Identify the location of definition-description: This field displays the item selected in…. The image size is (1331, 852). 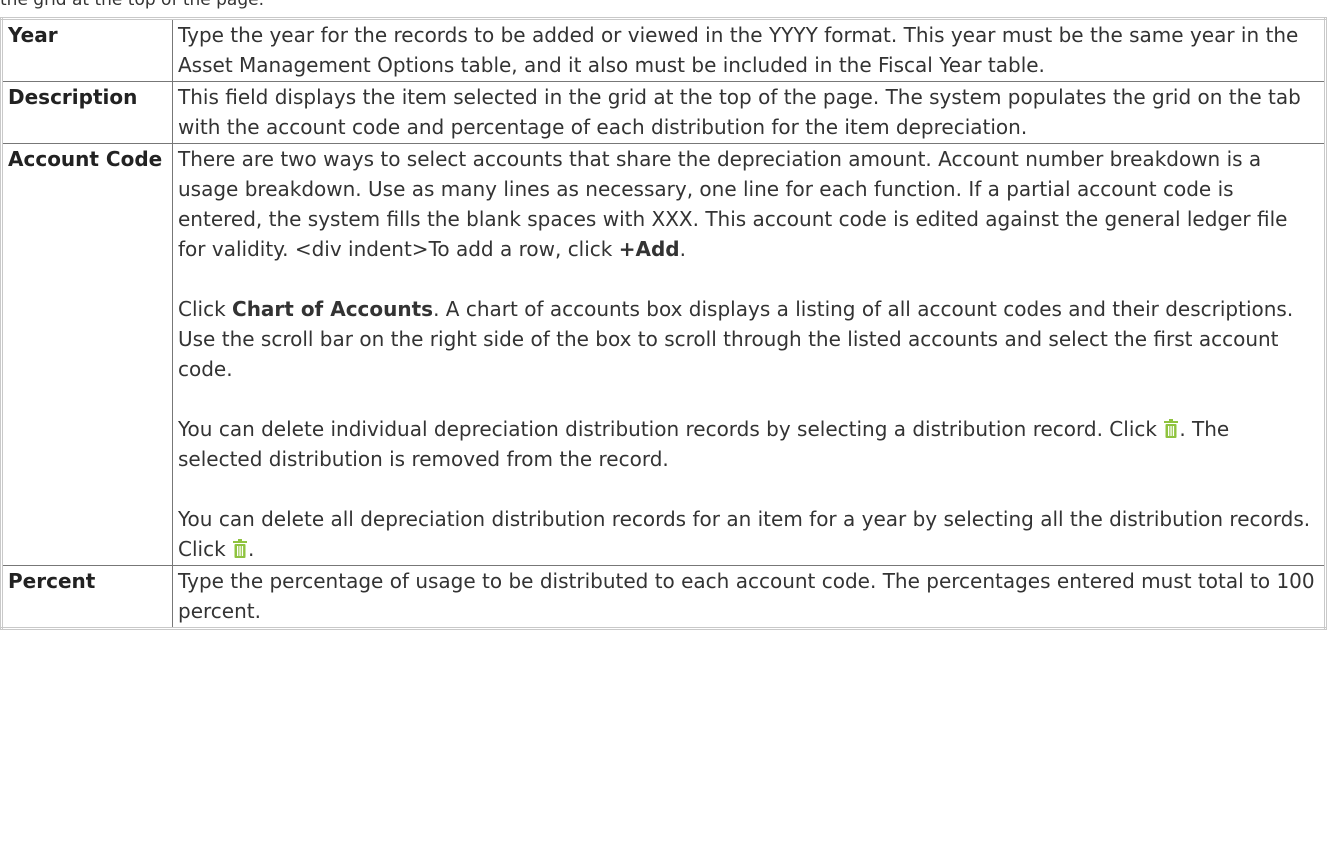
(749, 112).